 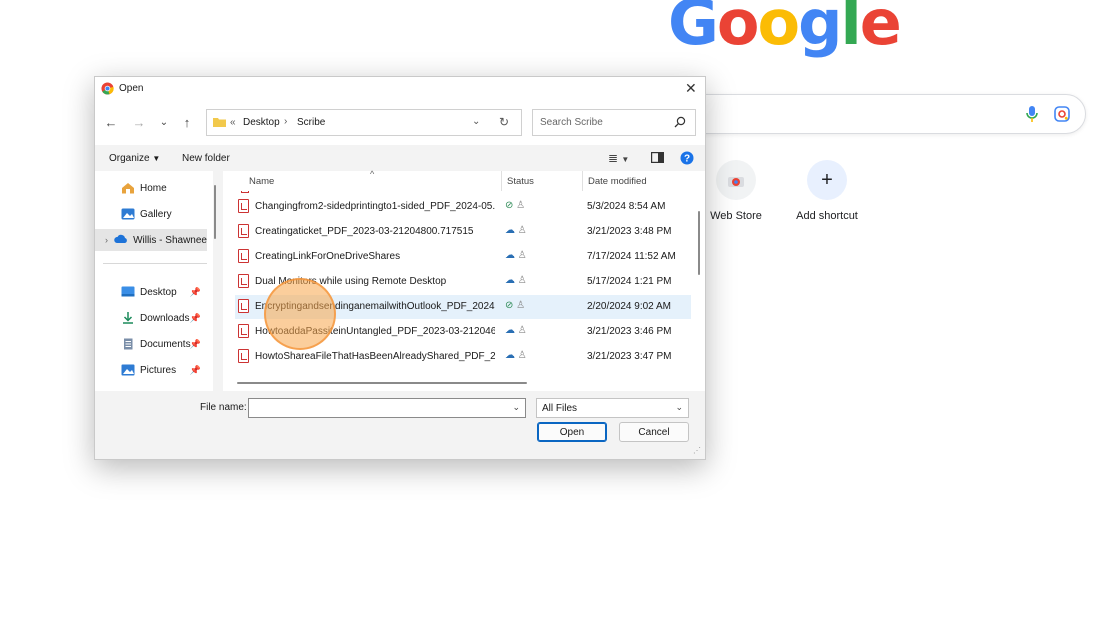 I want to click on logo-letter: o, so click(x=779, y=29).